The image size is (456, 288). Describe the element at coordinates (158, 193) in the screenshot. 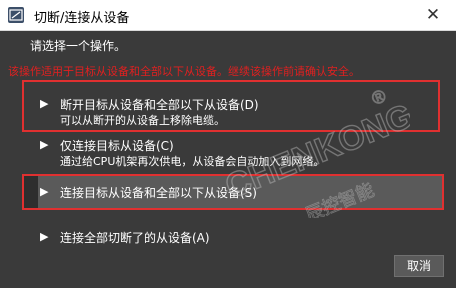

I see `option-title: 连接目标从设备和全部以下从设备(S)` at that location.